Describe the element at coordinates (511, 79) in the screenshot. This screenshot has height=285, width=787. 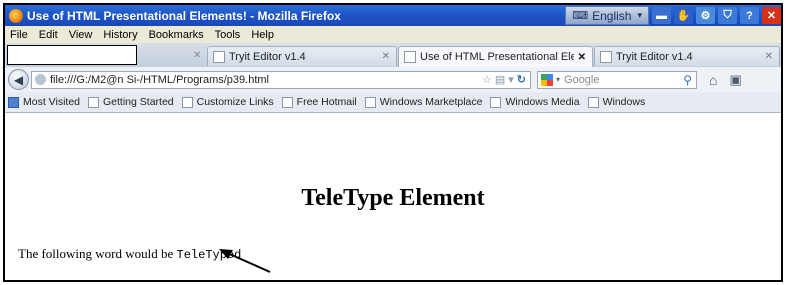
I see `dropdown-arrow-icon: ▾` at that location.